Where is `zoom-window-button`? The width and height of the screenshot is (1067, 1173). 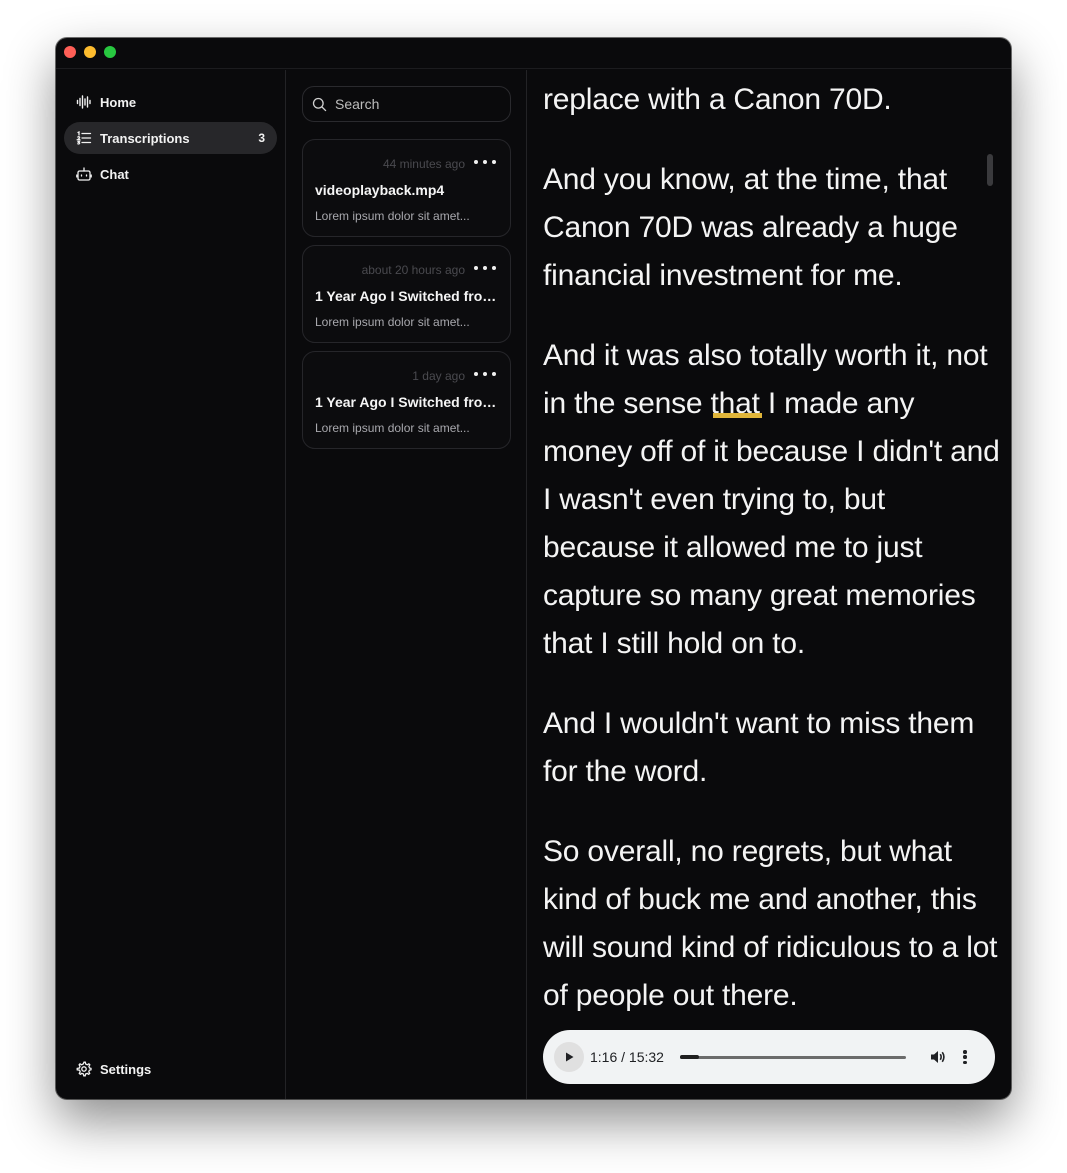 zoom-window-button is located at coordinates (110, 52).